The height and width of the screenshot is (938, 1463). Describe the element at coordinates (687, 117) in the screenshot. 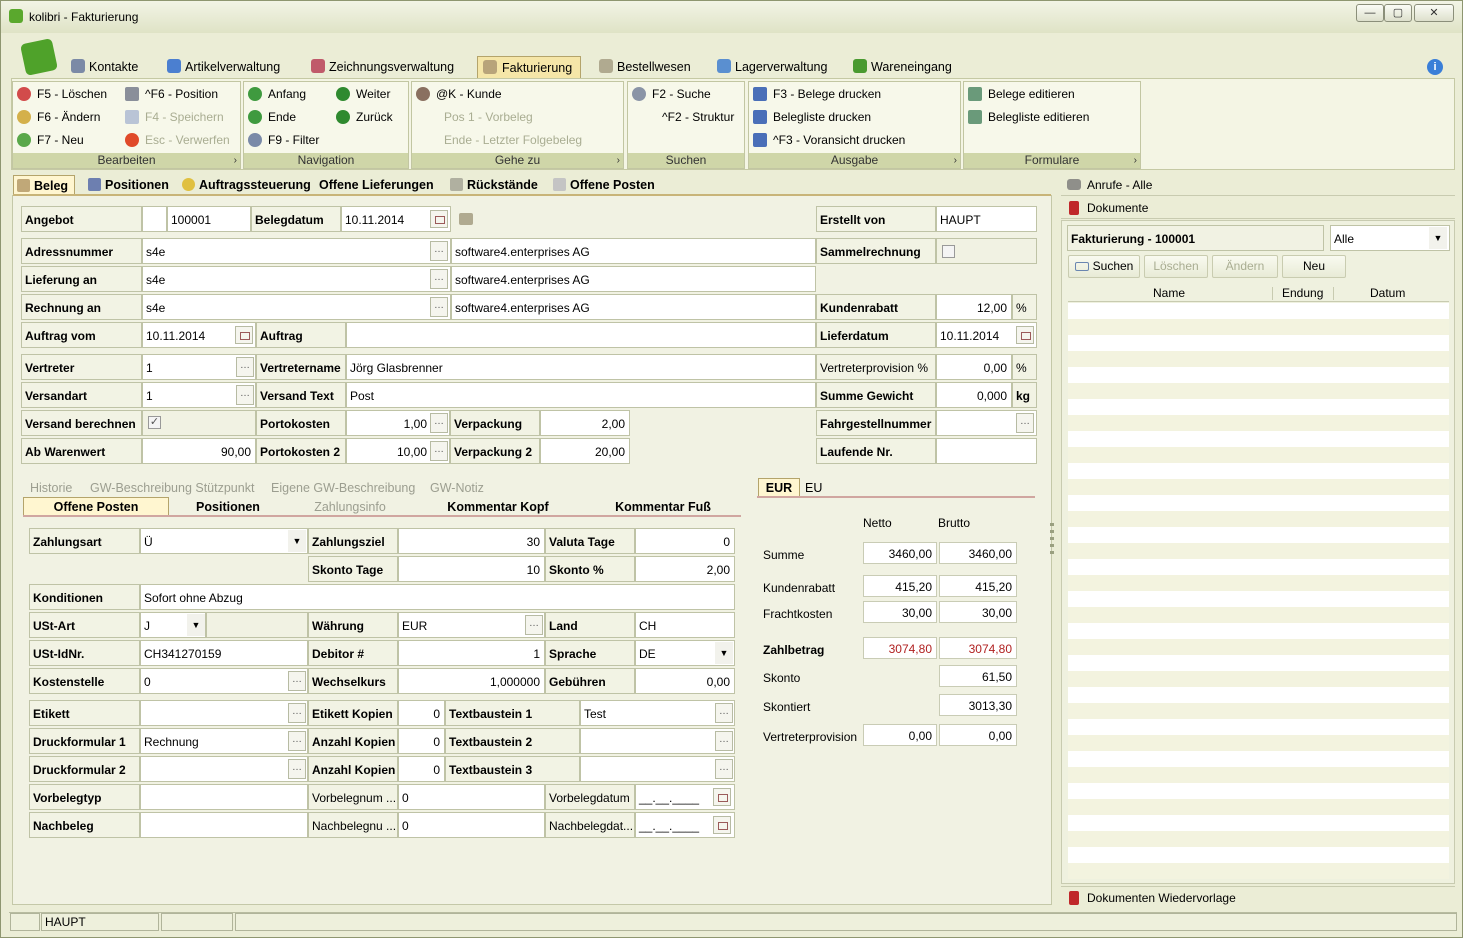

I see `structure-button: ^F2 - Struktur` at that location.